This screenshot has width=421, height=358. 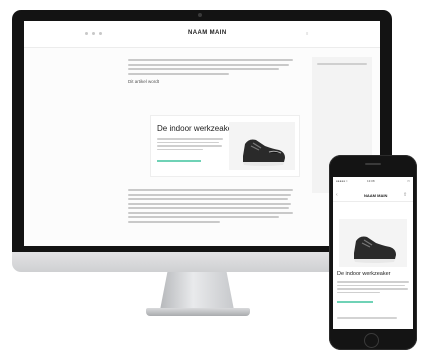 I want to click on article-intro: Dit artikel wordt, so click(x=212, y=74).